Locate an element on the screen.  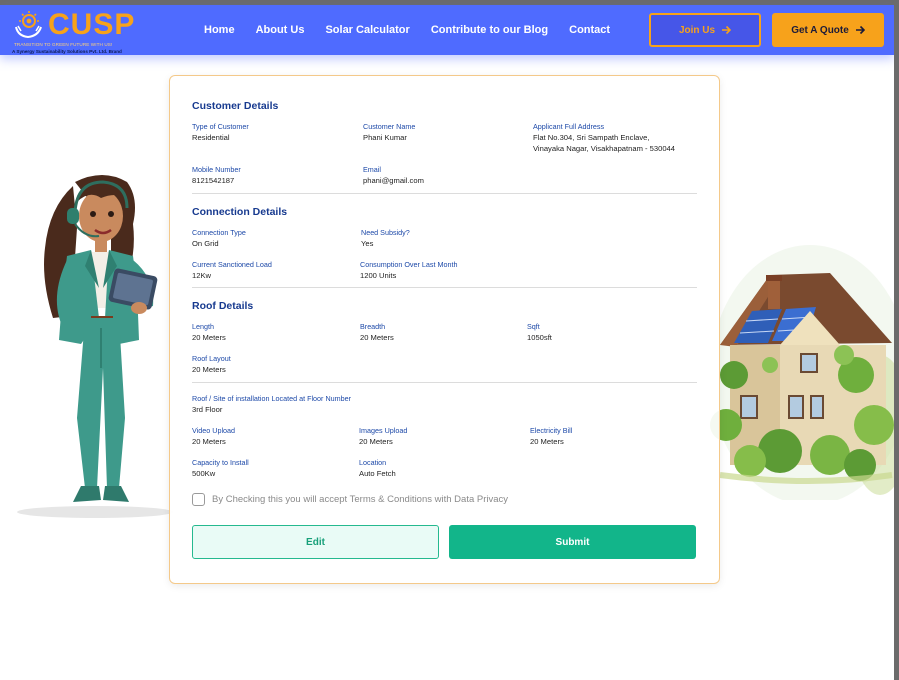
submit-button: Submit is located at coordinates (572, 542).